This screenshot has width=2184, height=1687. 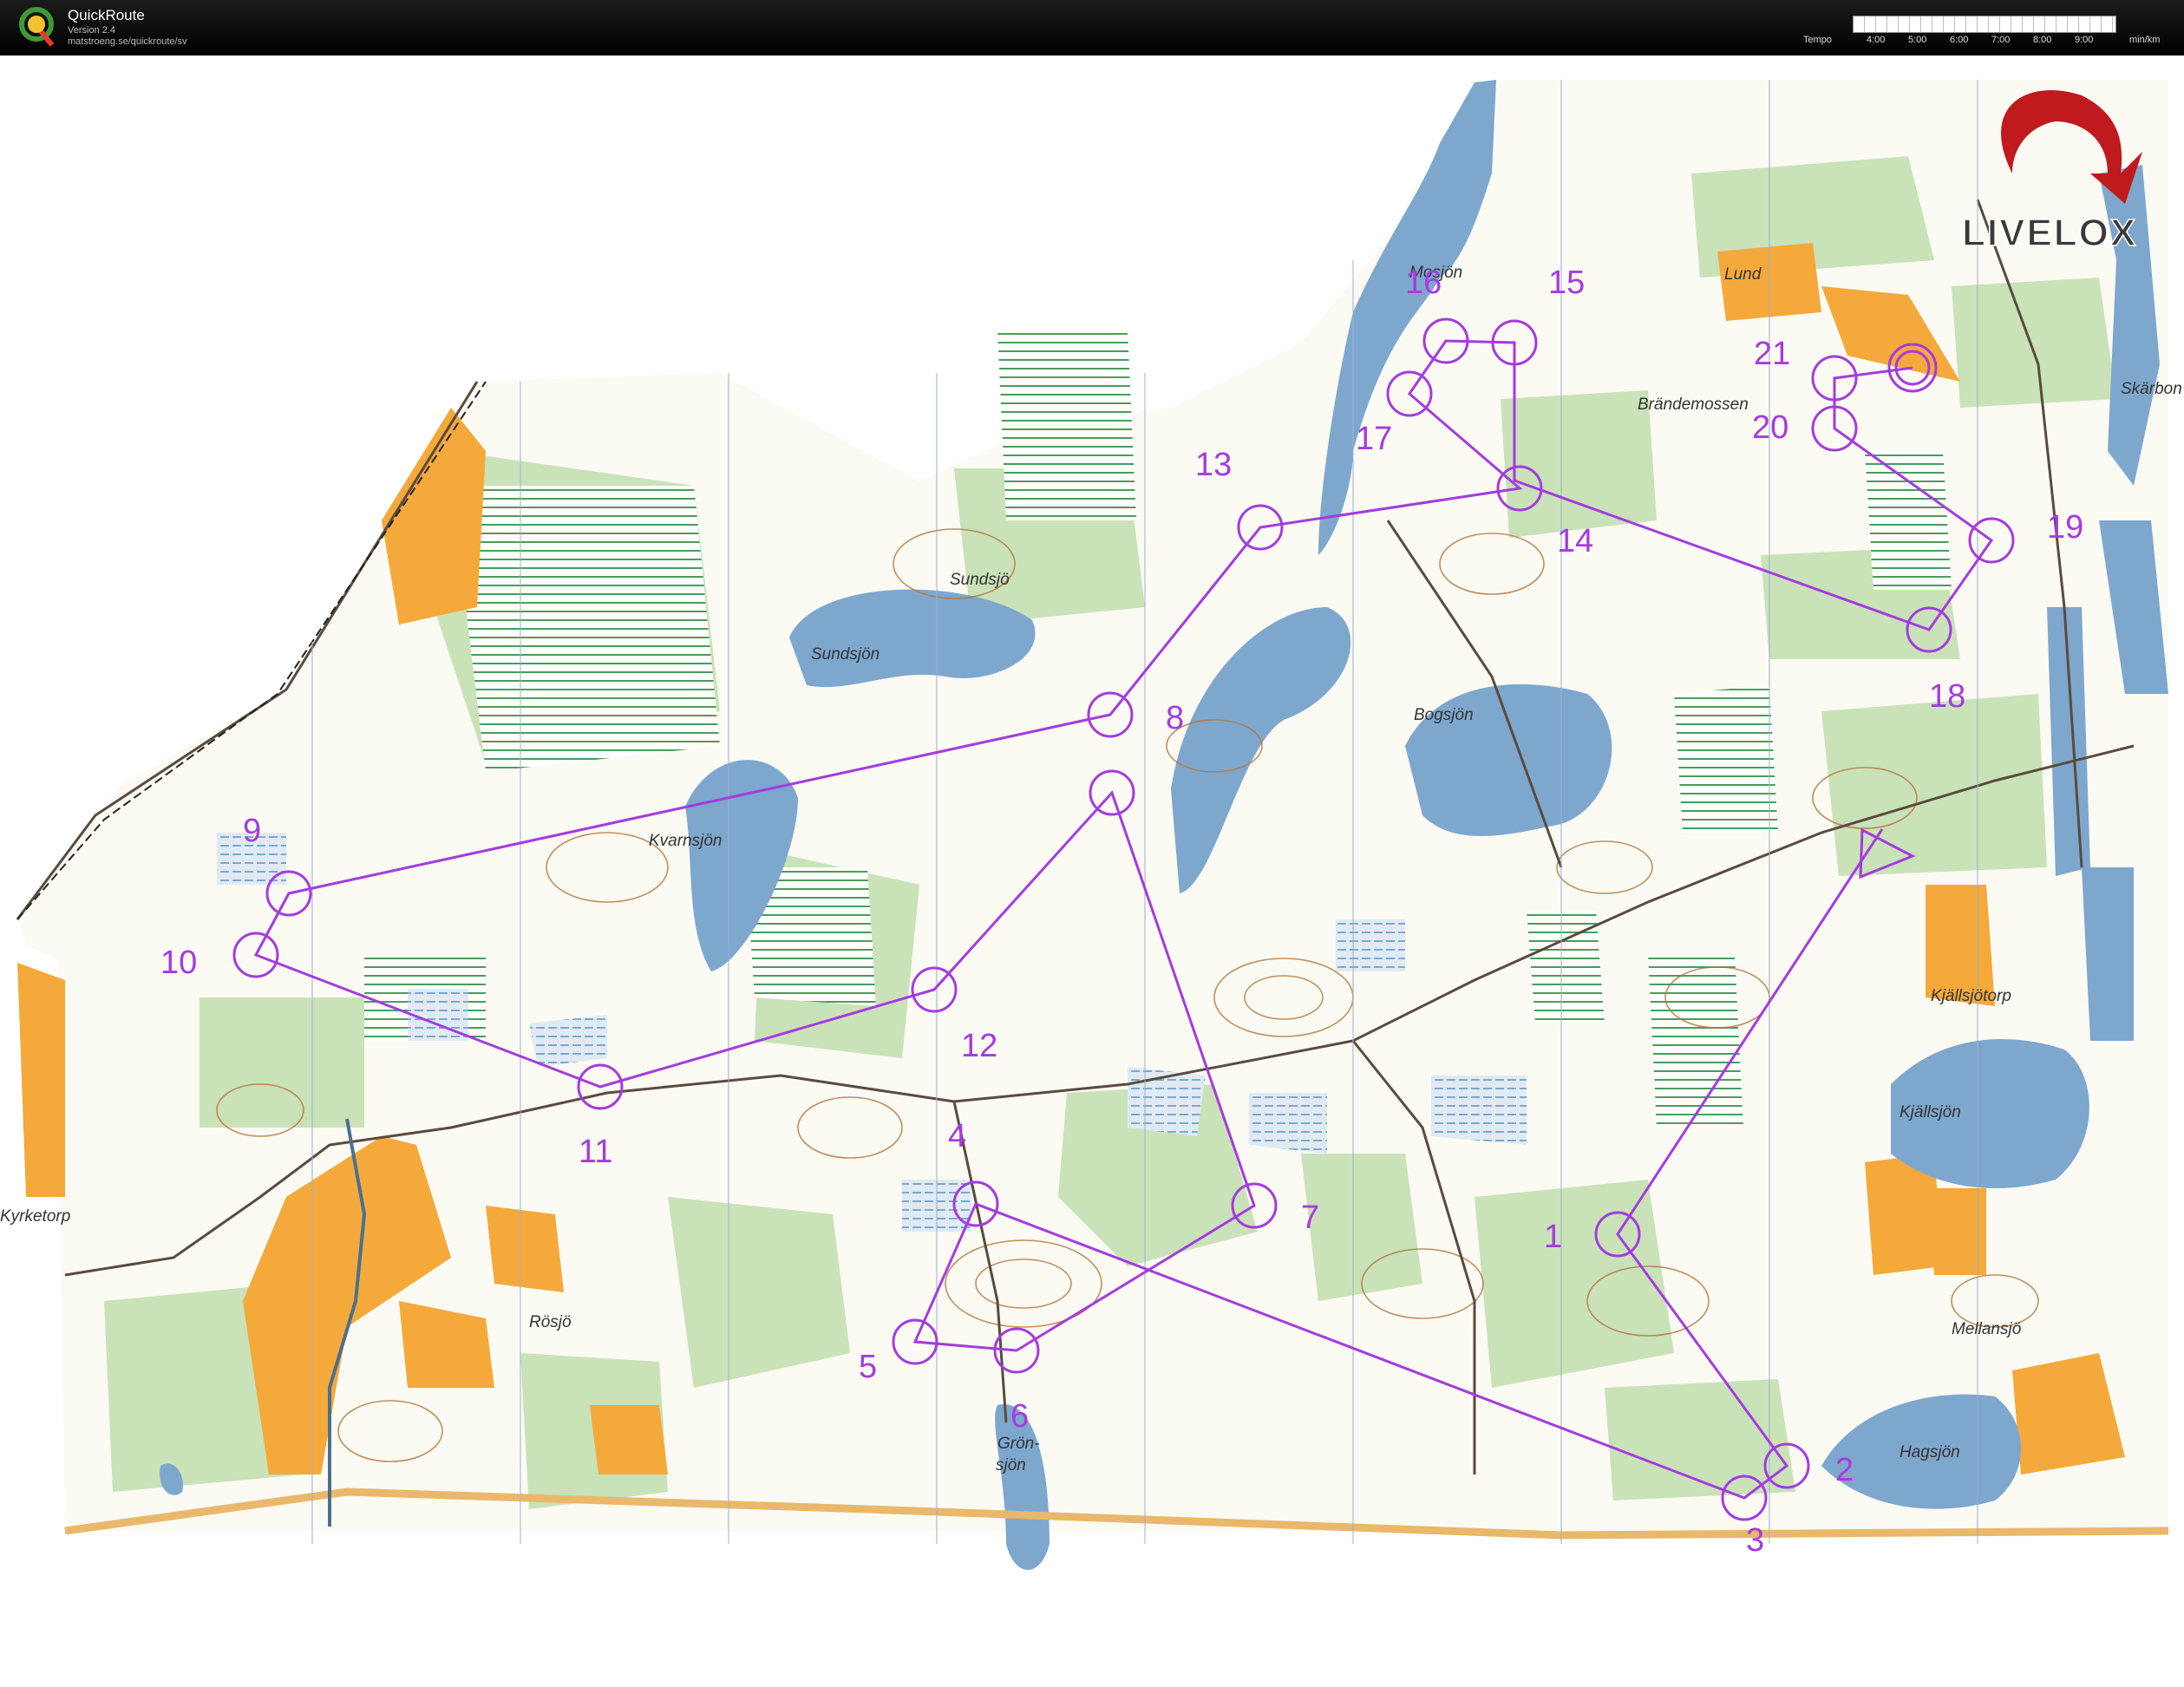 What do you see at coordinates (2145, 40) in the screenshot?
I see `tempo-unit: min/km` at bounding box center [2145, 40].